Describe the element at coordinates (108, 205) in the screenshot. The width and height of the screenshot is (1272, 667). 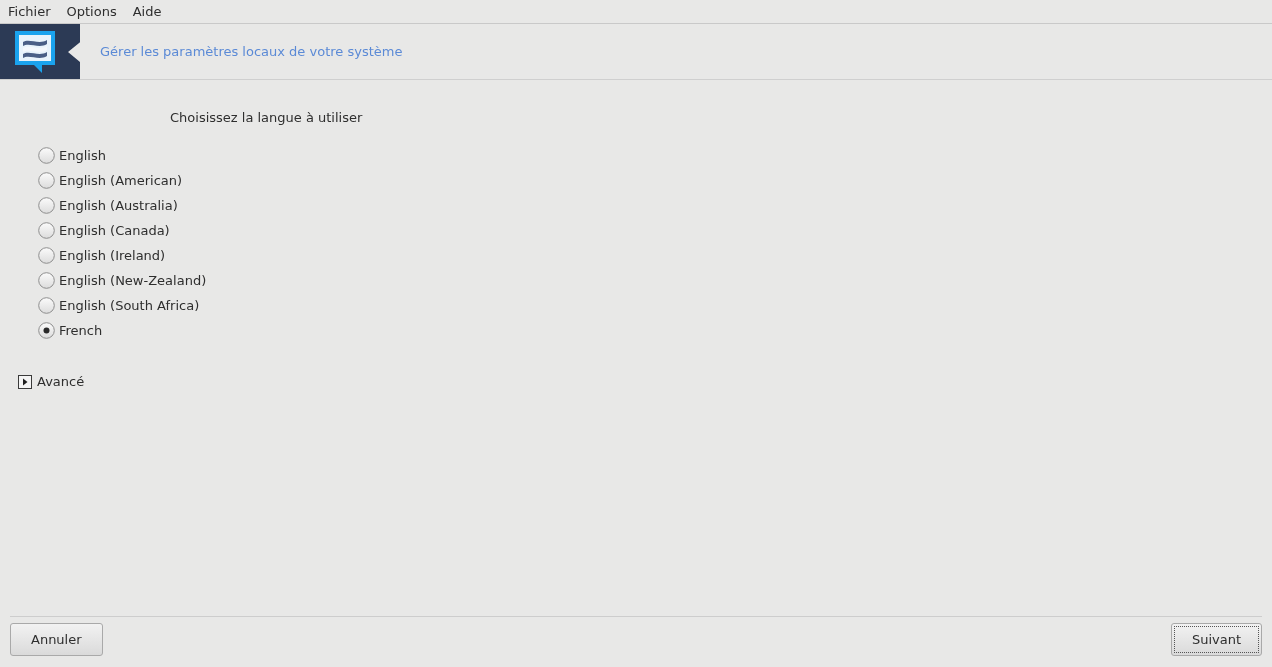
I see `language-radio: English (Australia)` at that location.